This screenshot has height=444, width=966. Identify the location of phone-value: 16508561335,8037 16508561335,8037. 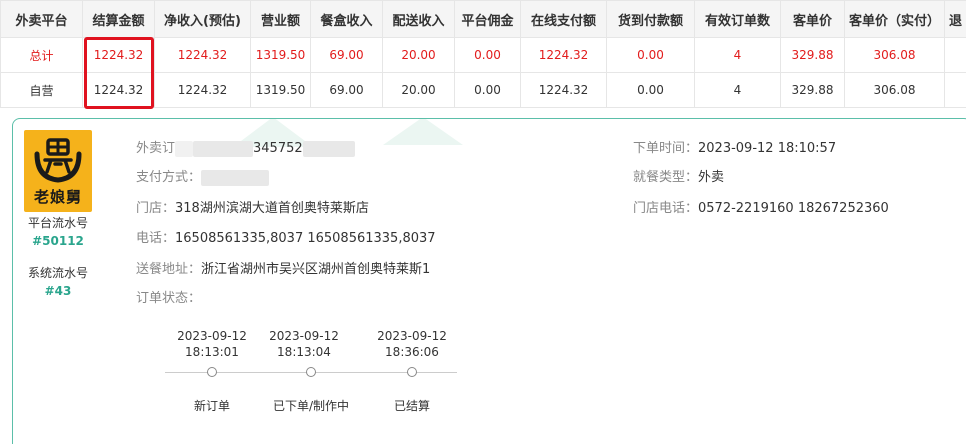
(305, 238).